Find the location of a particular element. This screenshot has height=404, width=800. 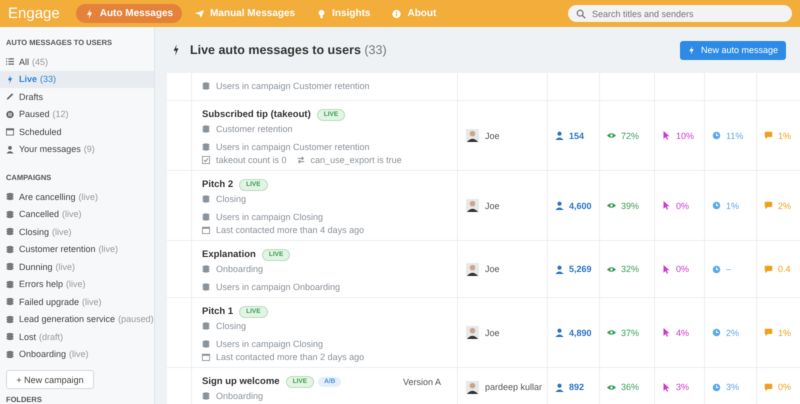

info-icon is located at coordinates (397, 13).